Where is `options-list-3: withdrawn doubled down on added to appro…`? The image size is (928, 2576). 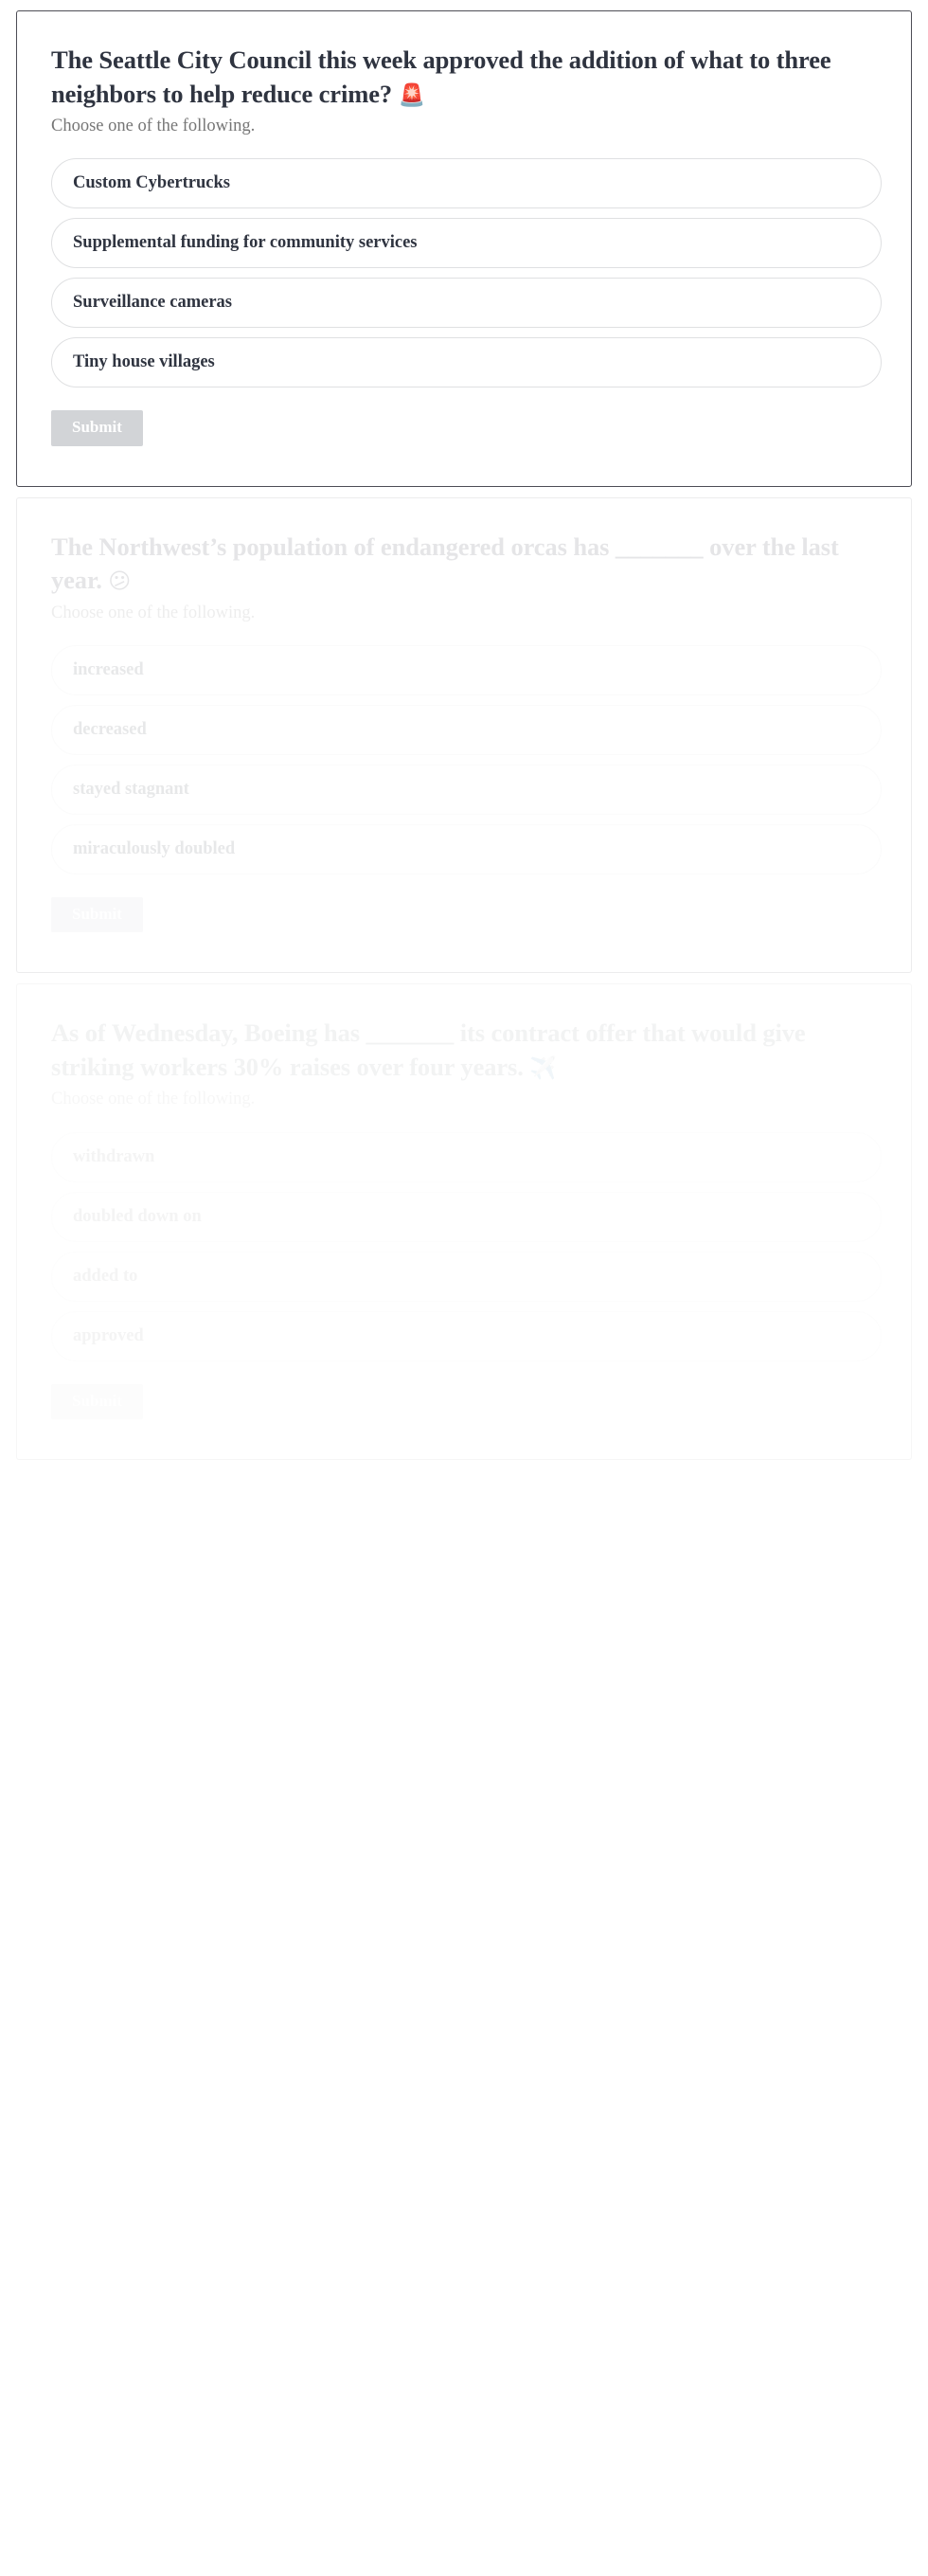 options-list-3: withdrawn doubled down on added to appro… is located at coordinates (467, 1246).